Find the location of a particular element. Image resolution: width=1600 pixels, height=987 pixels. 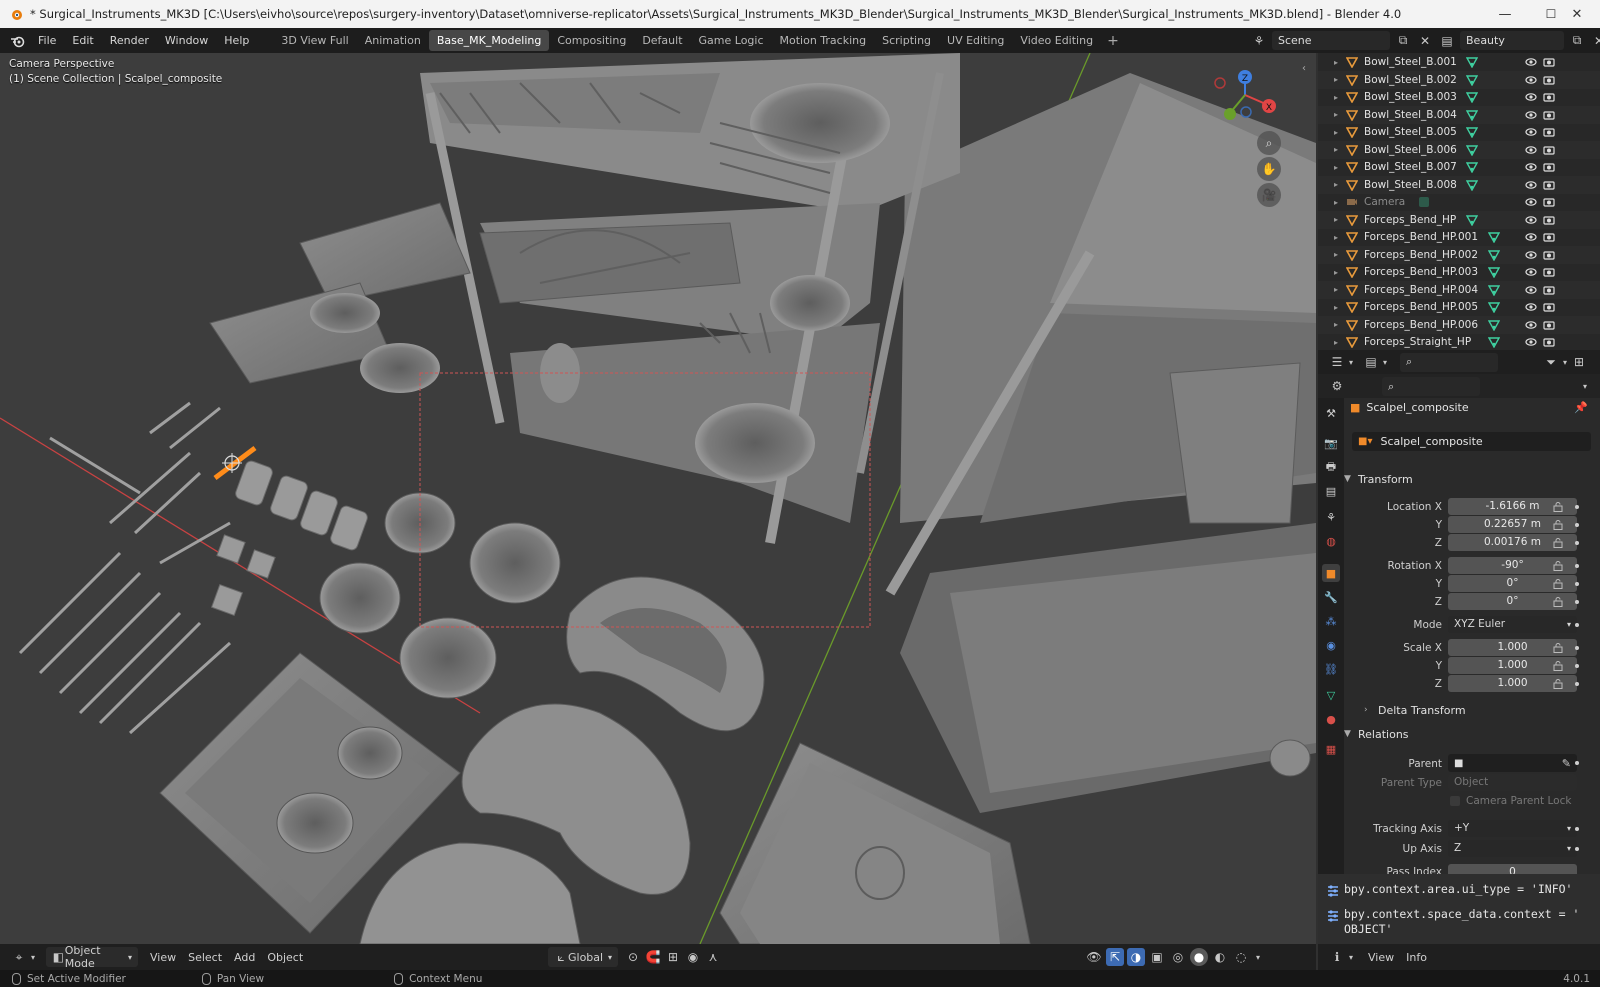

visibility-selectability-icon: 👁 is located at coordinates (1094, 957).